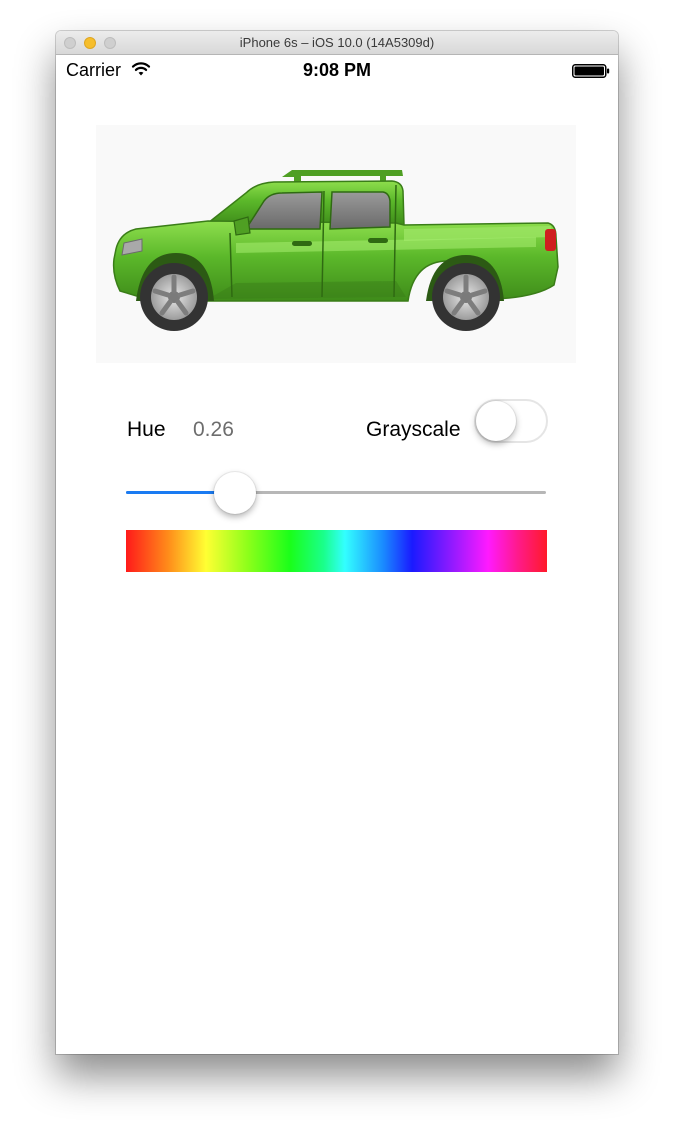  I want to click on window-titlebar: iPhone 6s – iOS 10.0 (14A5309d), so click(337, 43).